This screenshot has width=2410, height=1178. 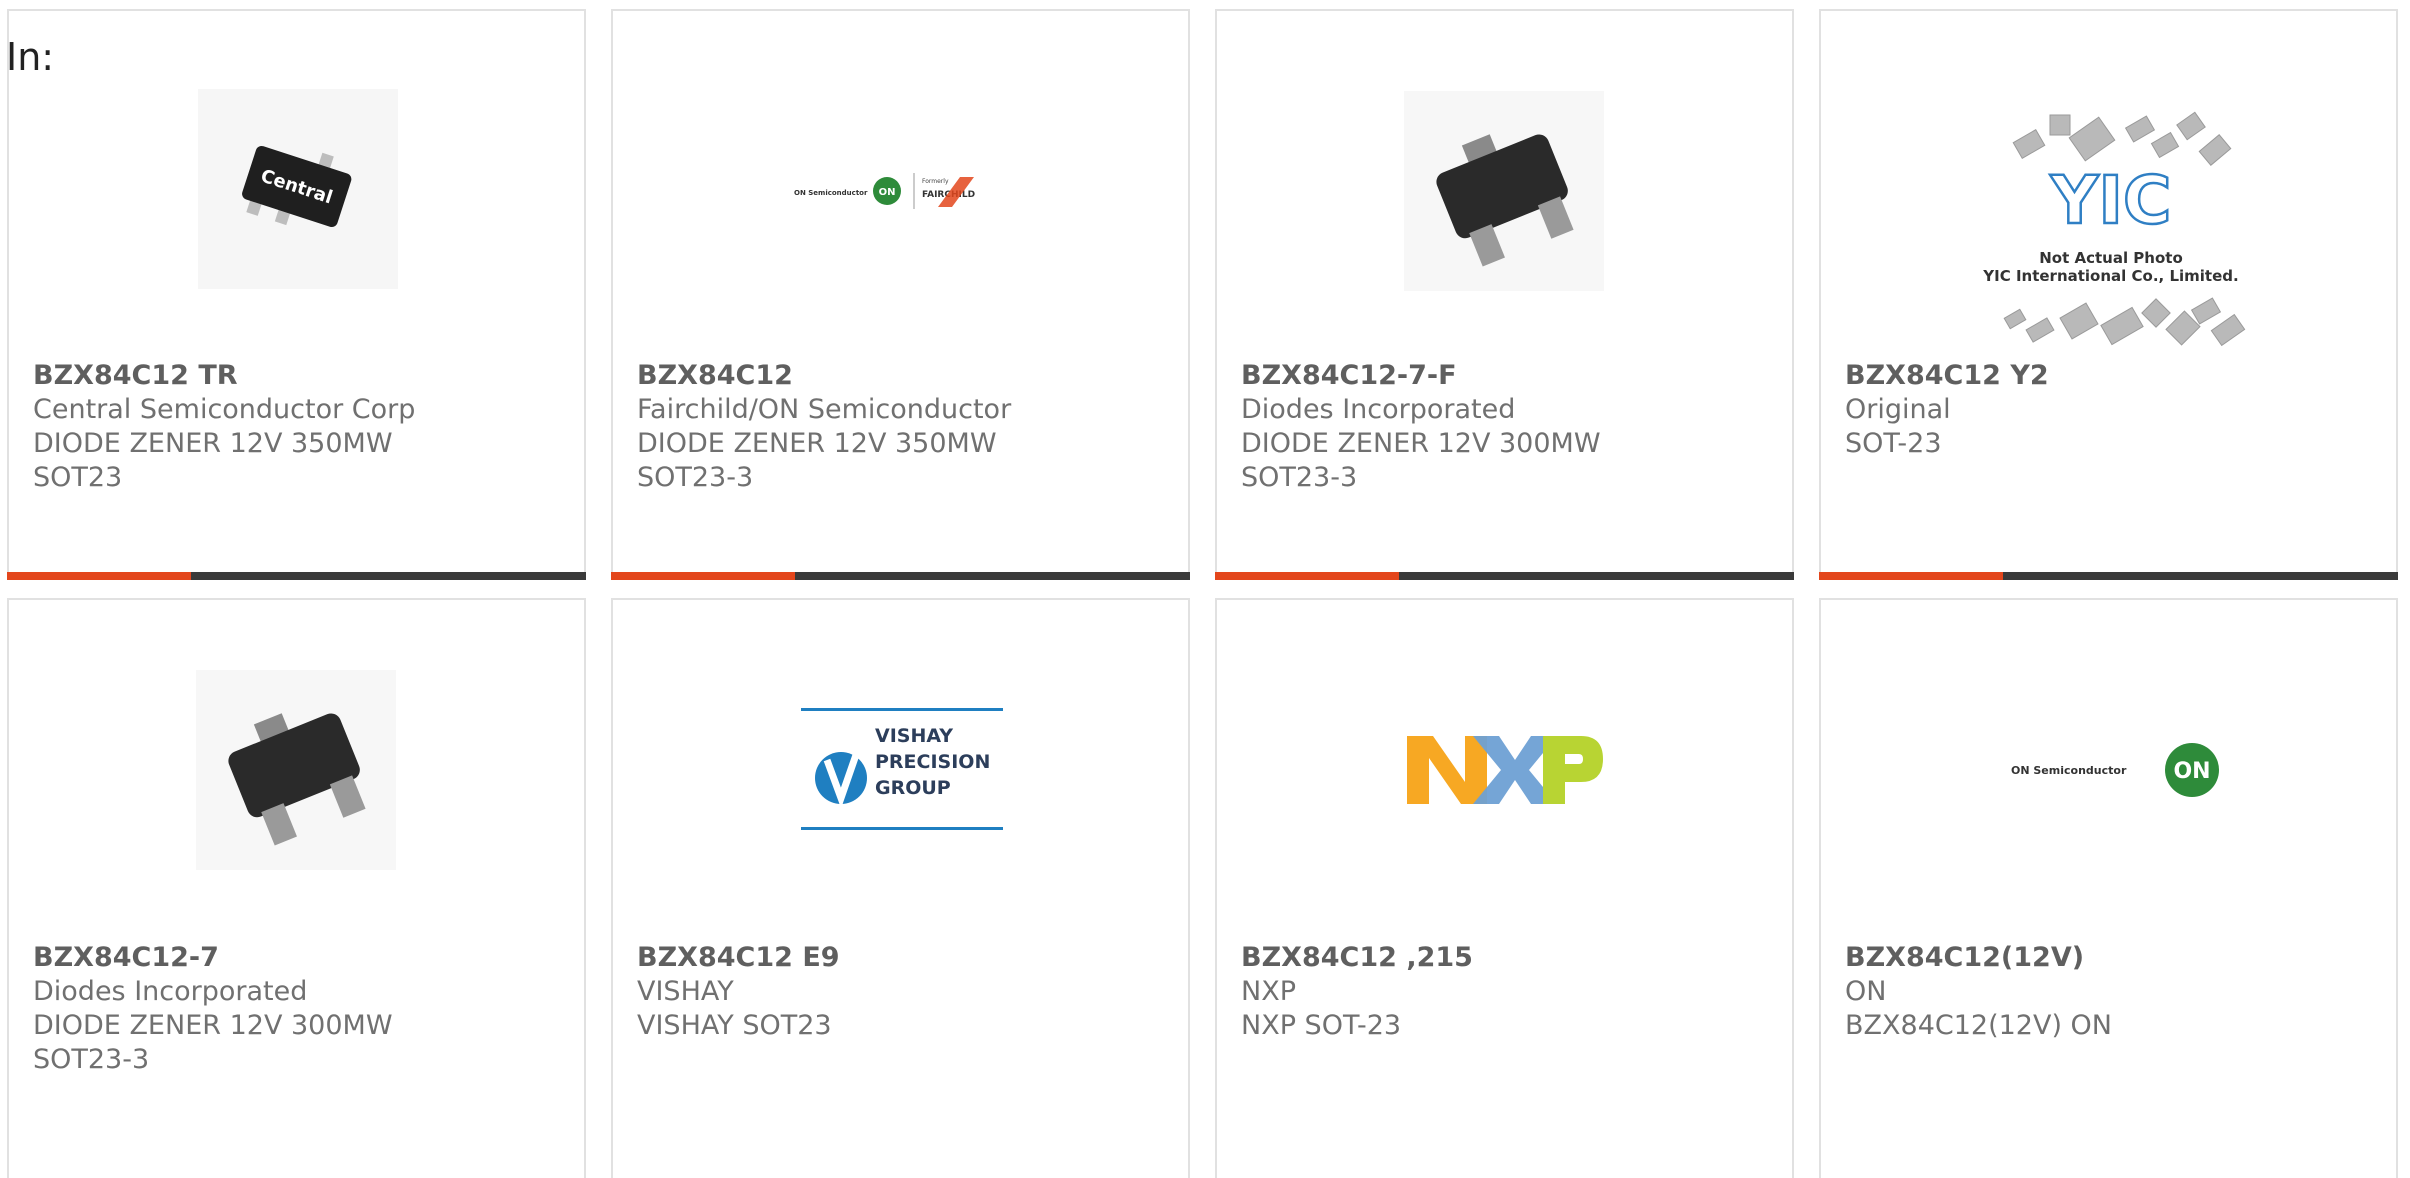 What do you see at coordinates (78, 477) in the screenshot?
I see `package: SOT23` at bounding box center [78, 477].